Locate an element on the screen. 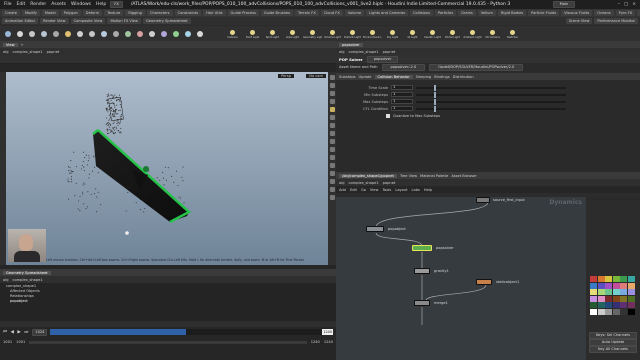 This screenshot has height=360, width=640. menu-render: Render is located at coordinates (38, 4).